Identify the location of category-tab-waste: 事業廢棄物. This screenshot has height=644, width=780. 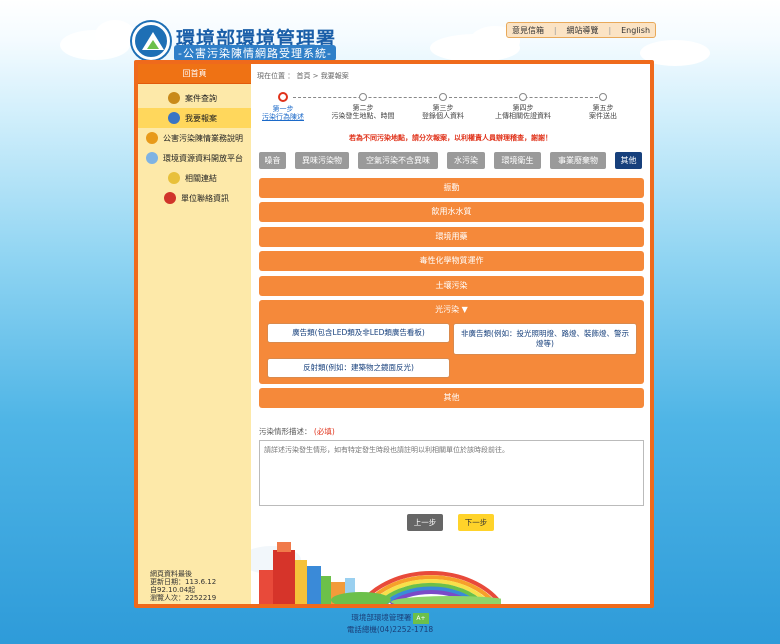
(578, 160).